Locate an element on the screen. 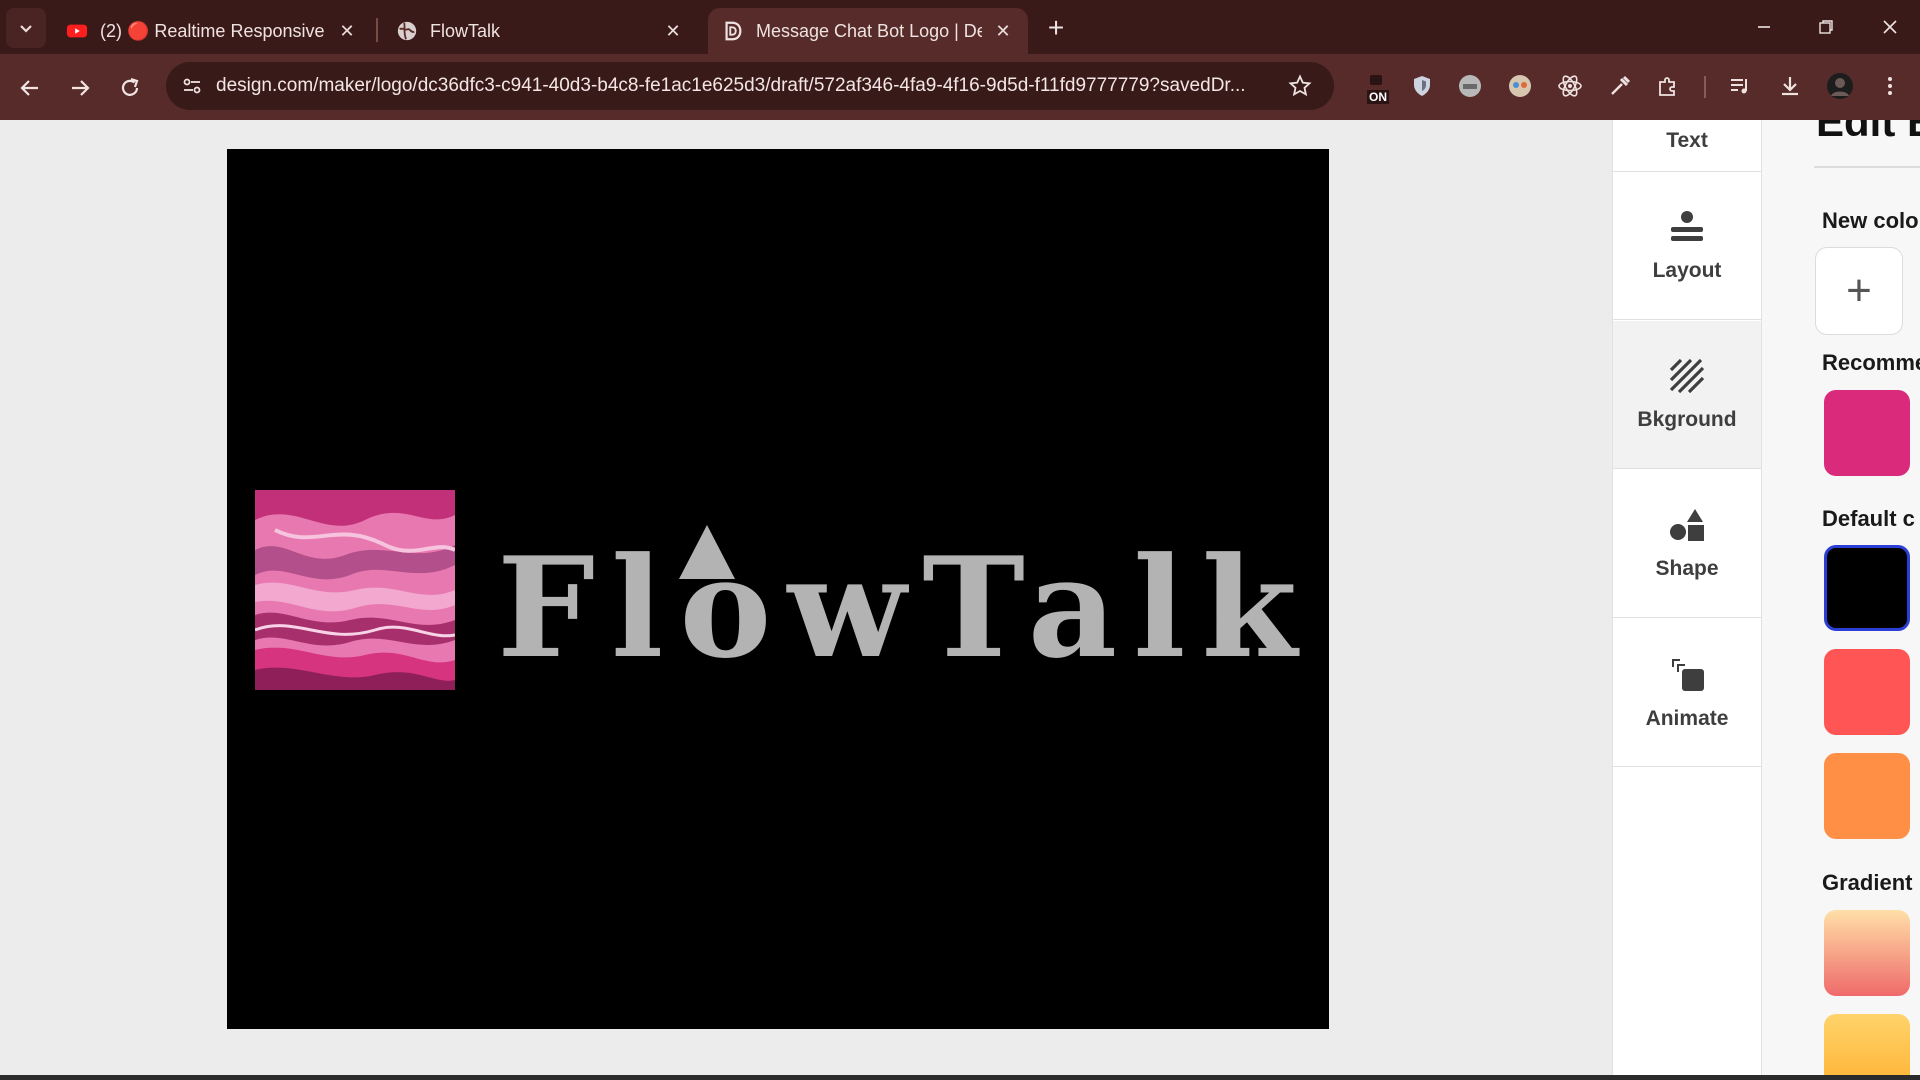 This screenshot has width=1920, height=1080. gradient-label: Gradient is located at coordinates (1867, 882).